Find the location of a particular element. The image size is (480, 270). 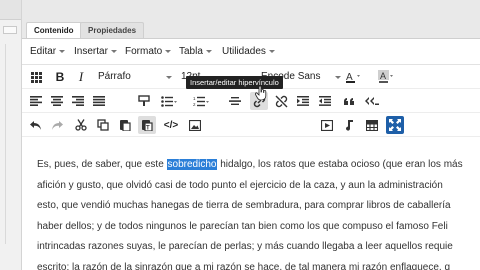

svg-text: 2 is located at coordinates (194, 104).